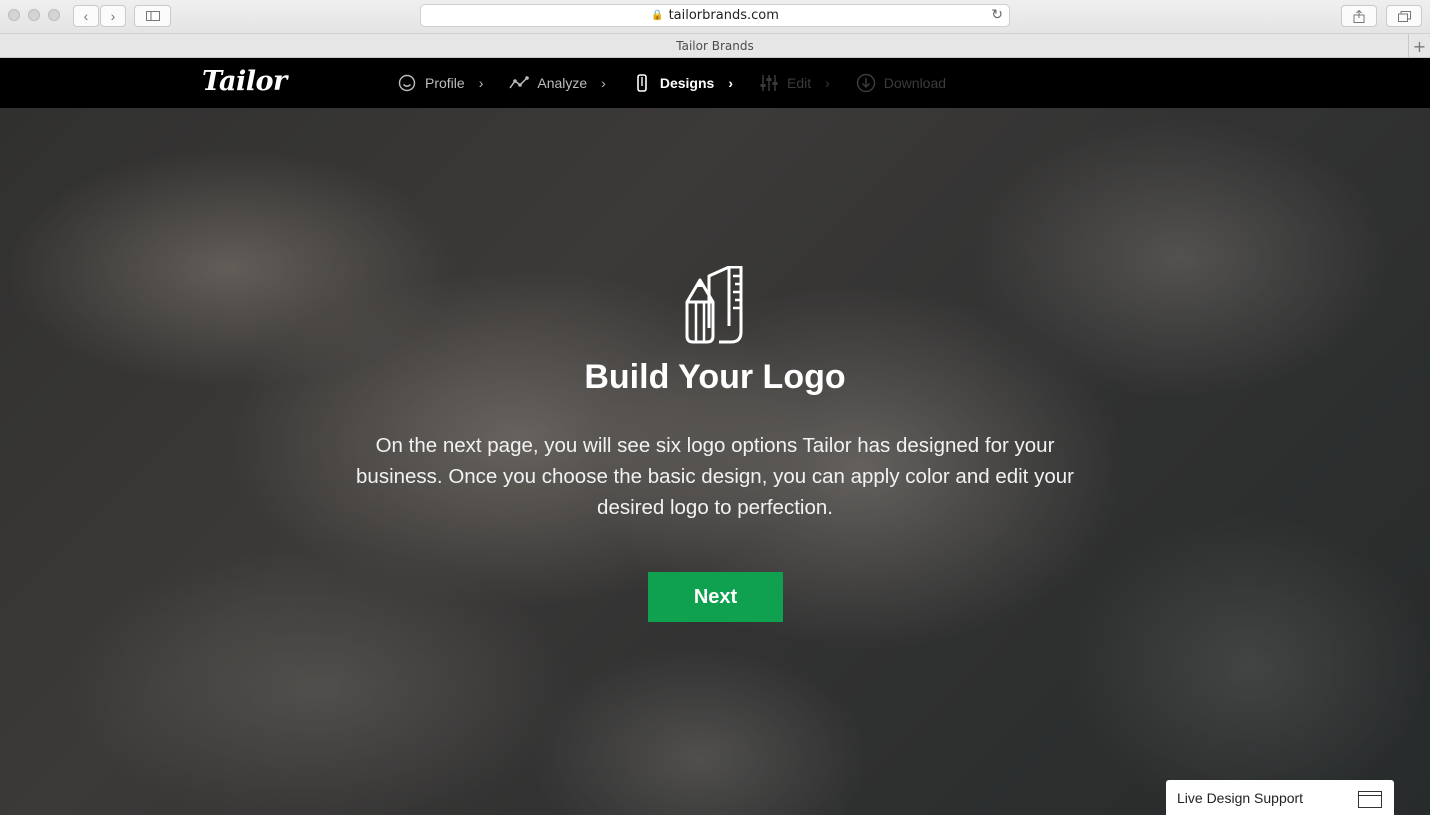 The width and height of the screenshot is (1430, 815). I want to click on page-title: Build Your Logo, so click(715, 377).